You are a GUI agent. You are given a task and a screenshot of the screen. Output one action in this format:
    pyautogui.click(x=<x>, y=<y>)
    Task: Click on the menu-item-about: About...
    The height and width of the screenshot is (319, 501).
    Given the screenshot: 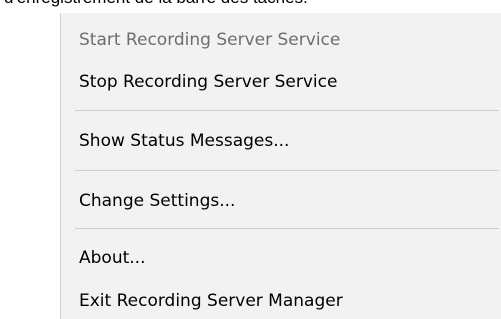 What is the action you would take?
    pyautogui.click(x=281, y=258)
    